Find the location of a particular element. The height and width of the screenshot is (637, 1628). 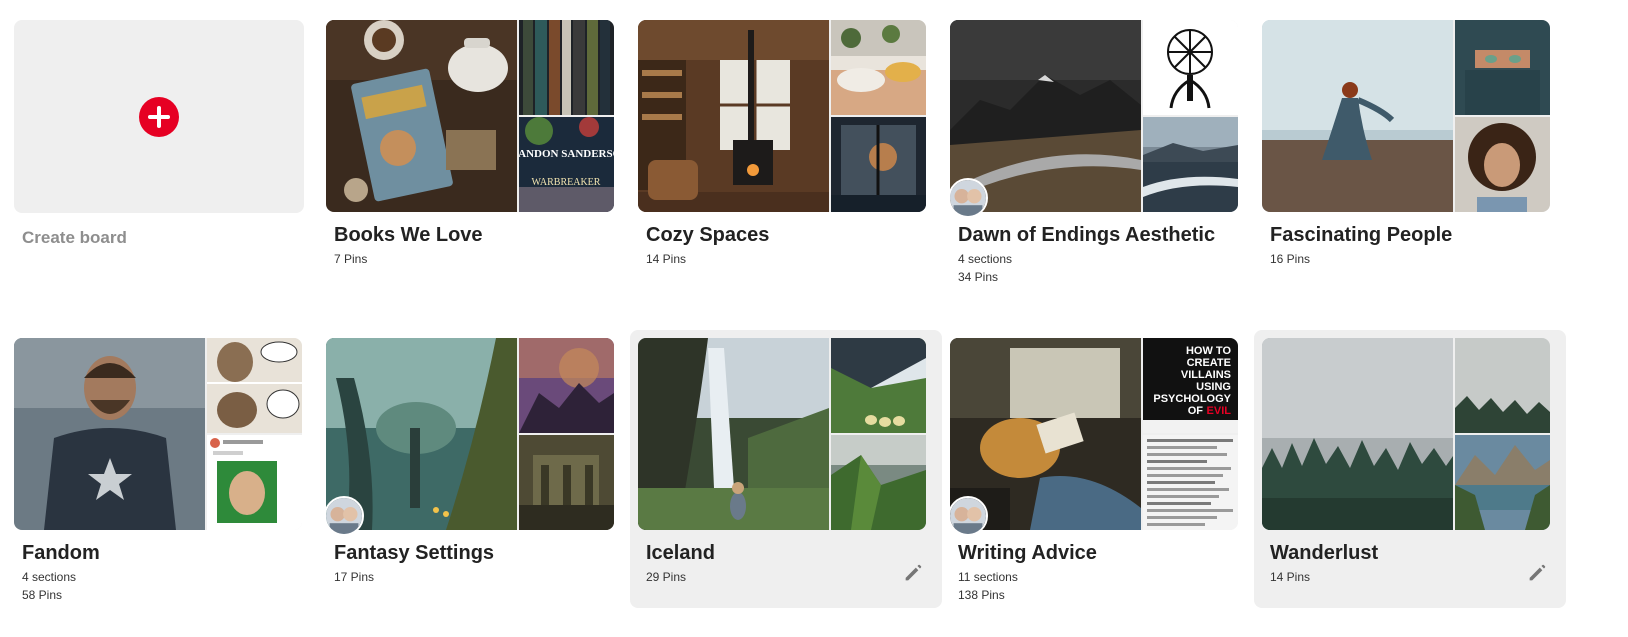

board-pin-count: 17 Pins is located at coordinates (354, 577).